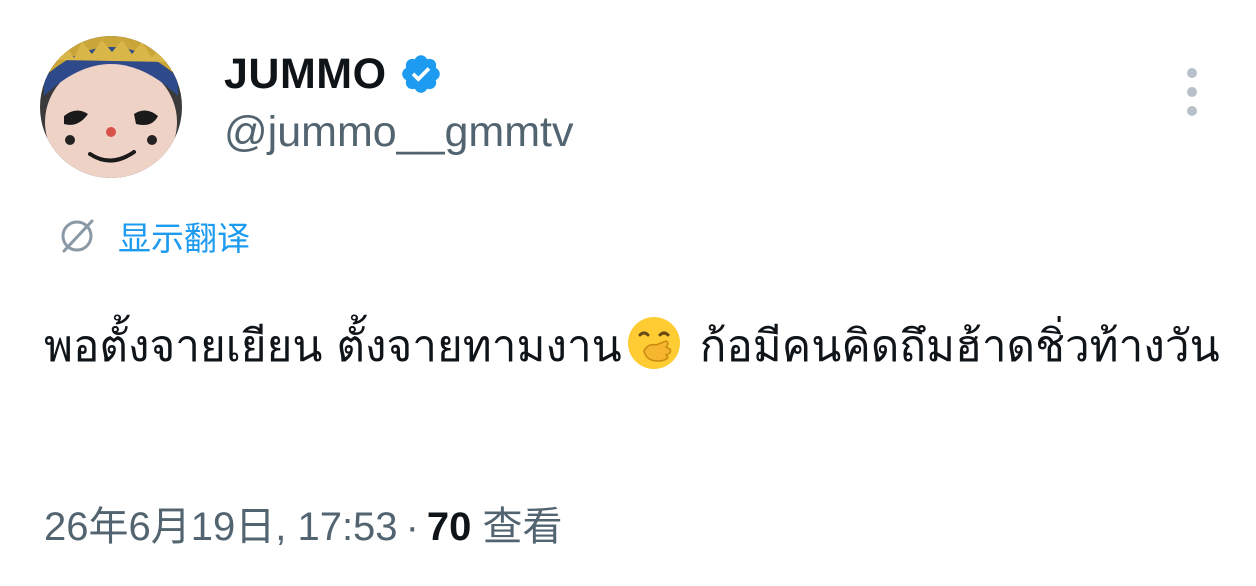 The image size is (1256, 586). What do you see at coordinates (305, 74) in the screenshot?
I see `display-name: JUMMO` at bounding box center [305, 74].